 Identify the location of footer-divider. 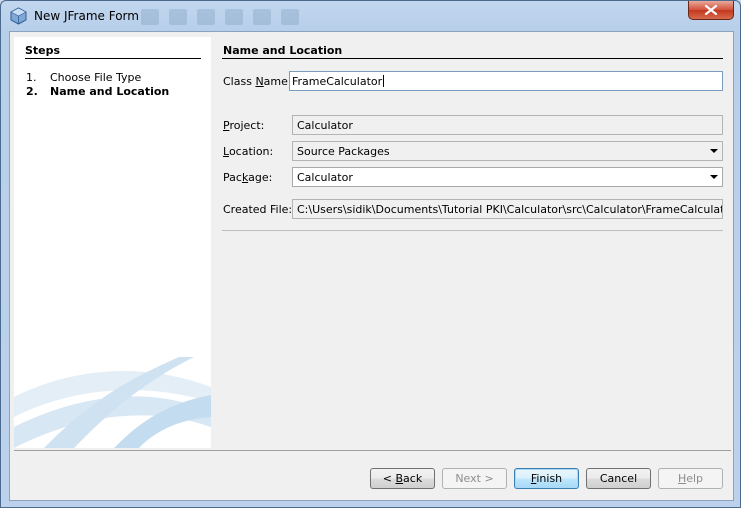
(372, 450).